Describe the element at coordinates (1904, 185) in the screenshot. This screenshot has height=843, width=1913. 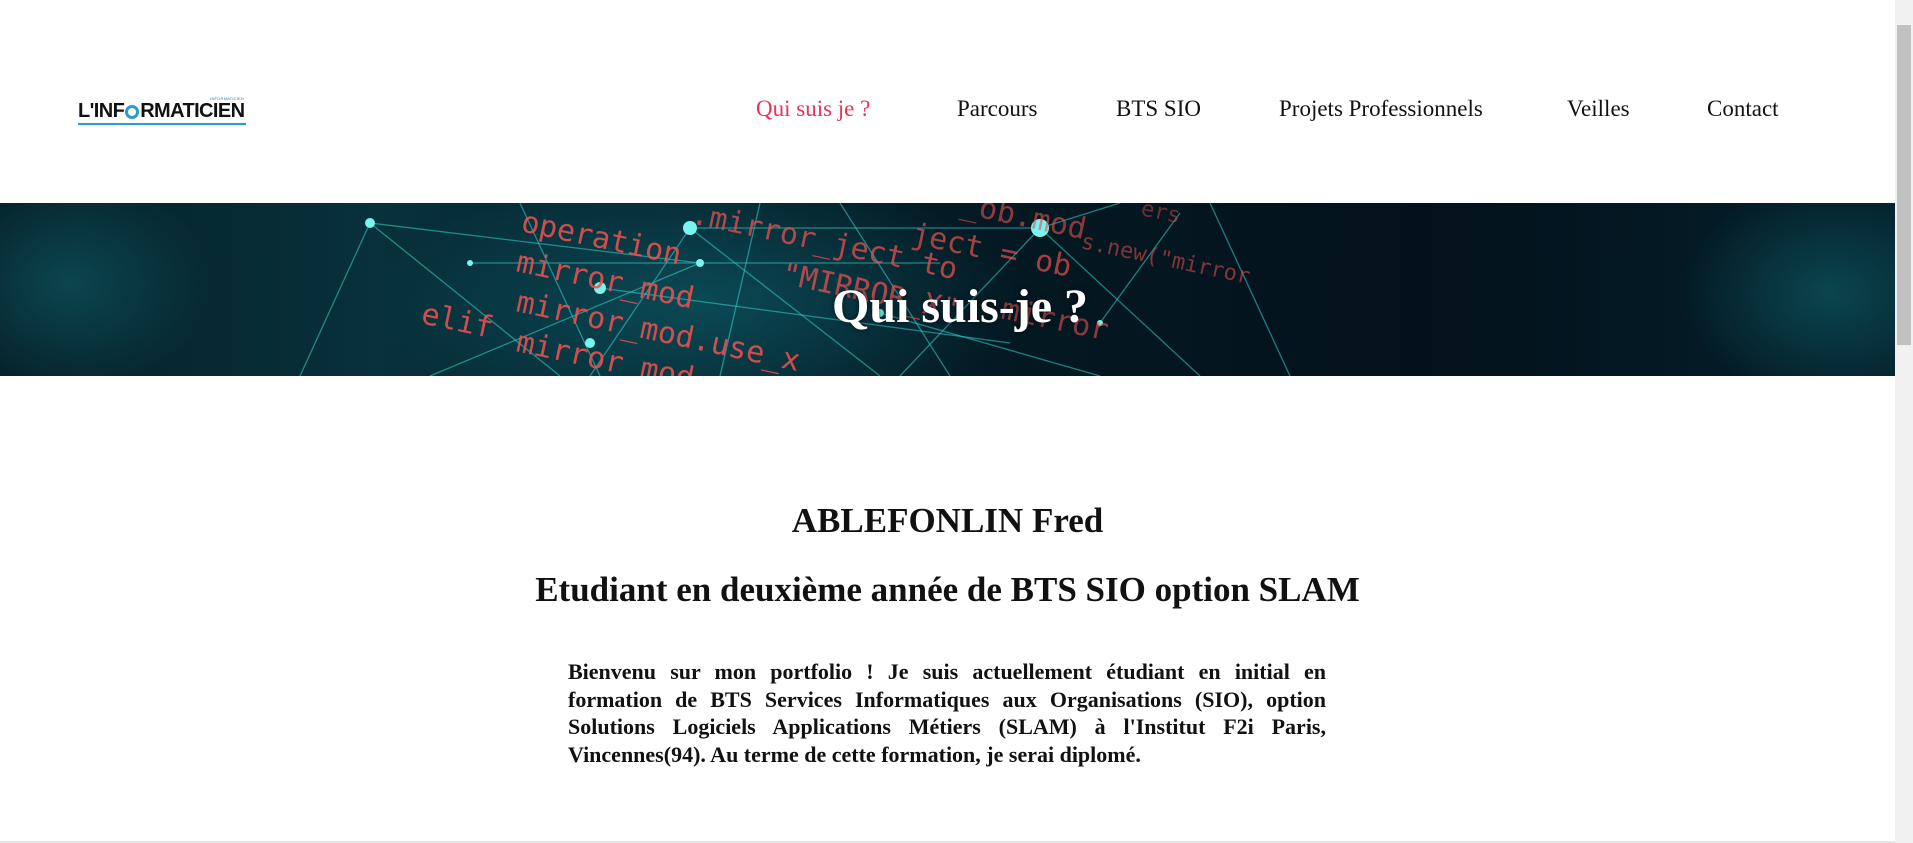
I see `scrollbar-thumb` at that location.